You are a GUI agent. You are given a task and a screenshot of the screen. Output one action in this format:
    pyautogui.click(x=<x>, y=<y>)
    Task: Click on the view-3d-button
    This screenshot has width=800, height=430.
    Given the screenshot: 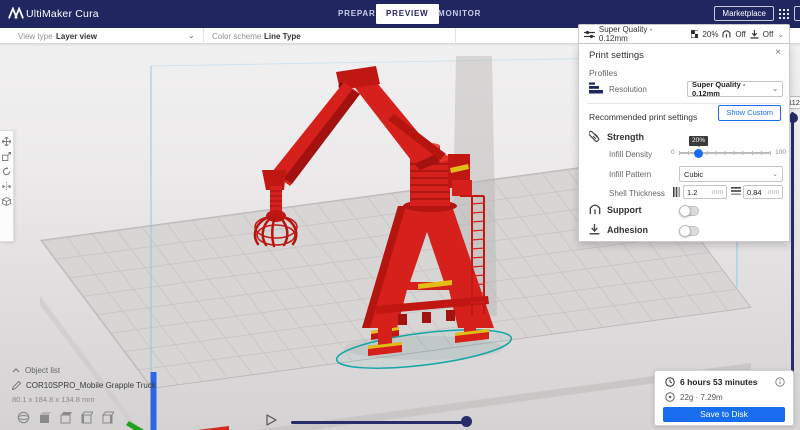 What is the action you would take?
    pyautogui.click(x=23, y=417)
    